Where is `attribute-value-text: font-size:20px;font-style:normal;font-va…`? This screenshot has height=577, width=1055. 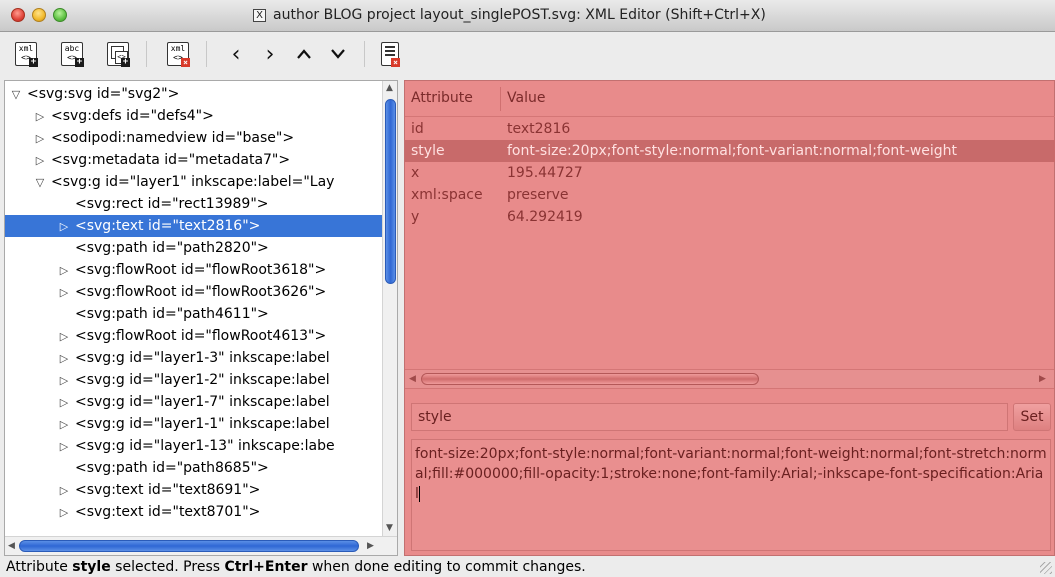
attribute-value-text: font-size:20px;font-style:normal;font-va… is located at coordinates (731, 474).